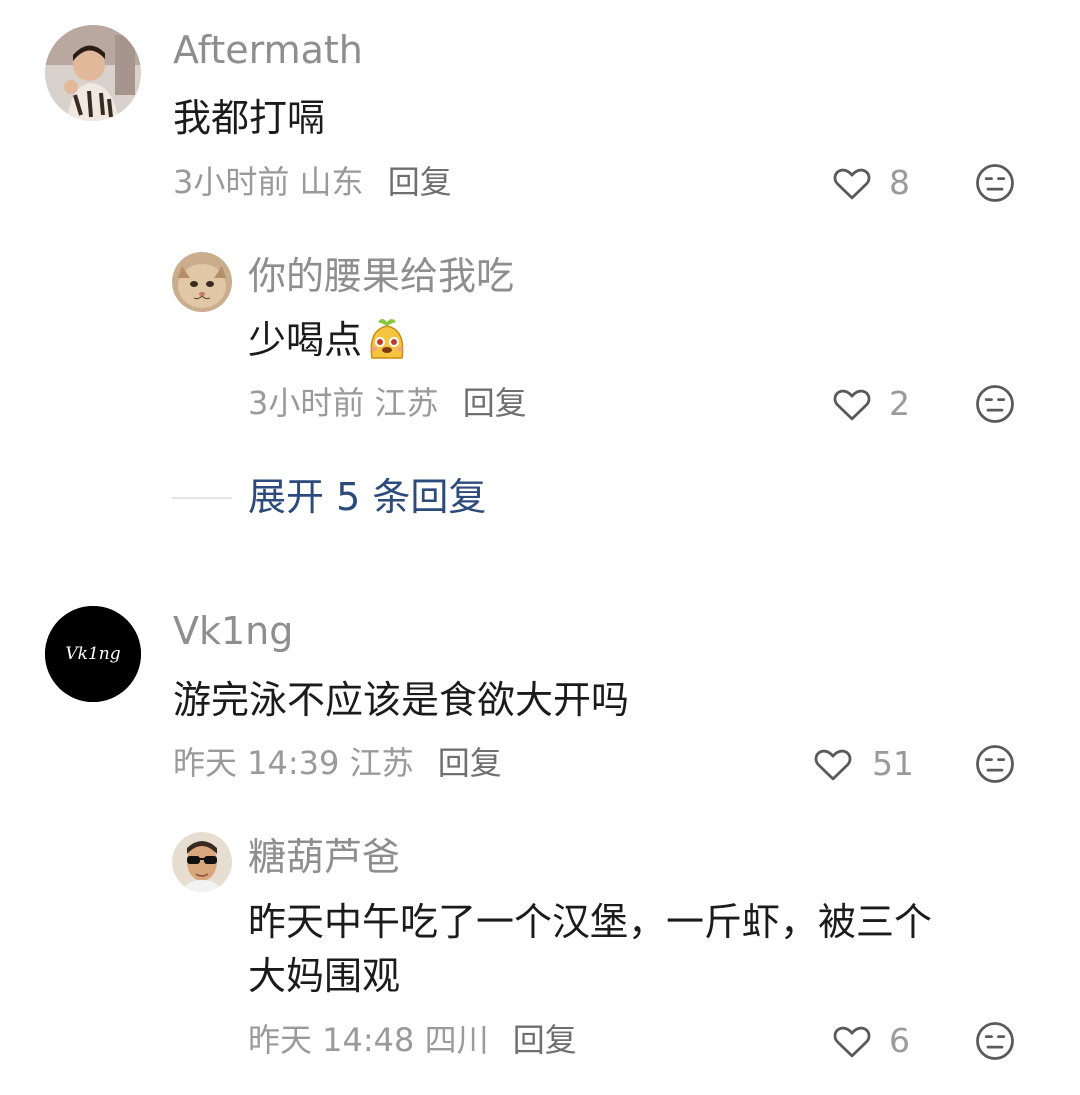 This screenshot has height=1095, width=1080. I want to click on avatar-logo: Vk1ng, so click(93, 654).